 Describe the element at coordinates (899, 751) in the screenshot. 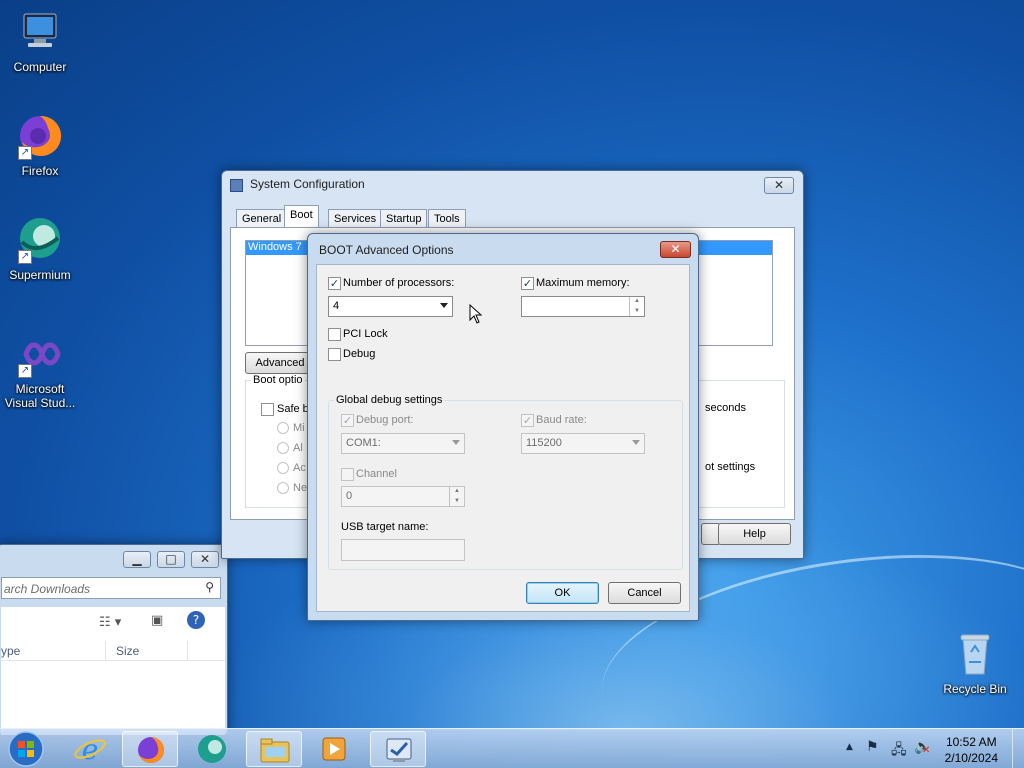

I see `network-icon: 🖧` at that location.